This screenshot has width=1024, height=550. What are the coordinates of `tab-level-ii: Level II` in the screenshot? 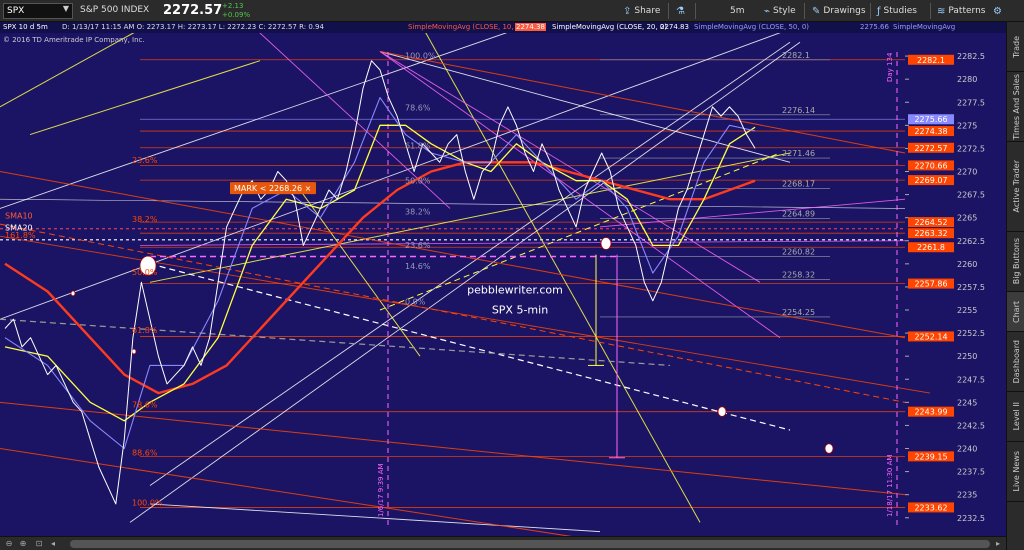 It's located at (1015, 417).